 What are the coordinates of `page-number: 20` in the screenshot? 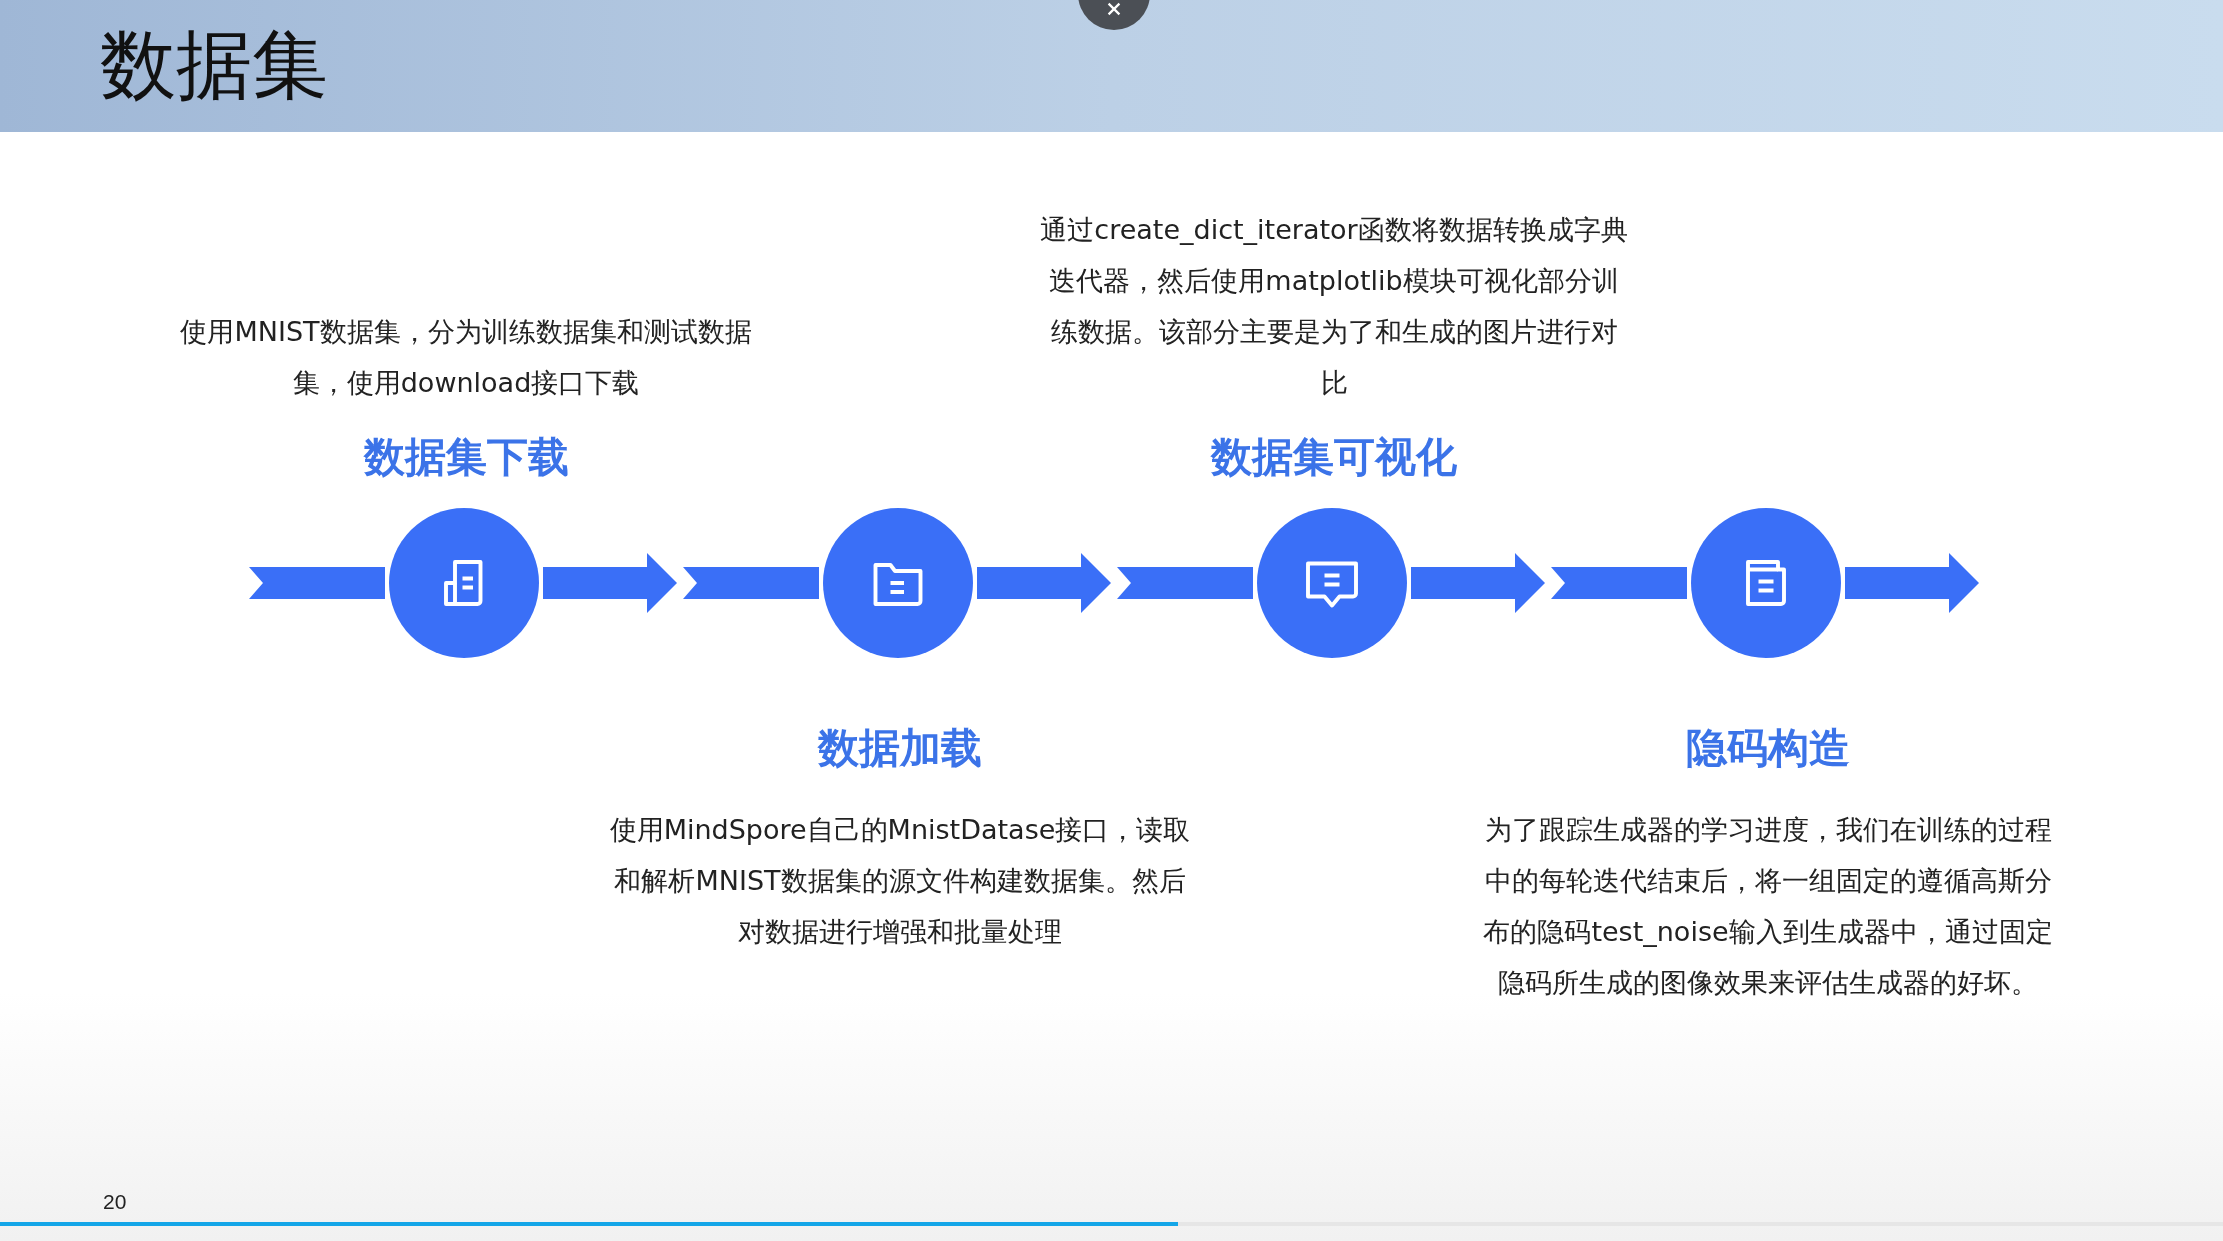 It's located at (115, 1202).